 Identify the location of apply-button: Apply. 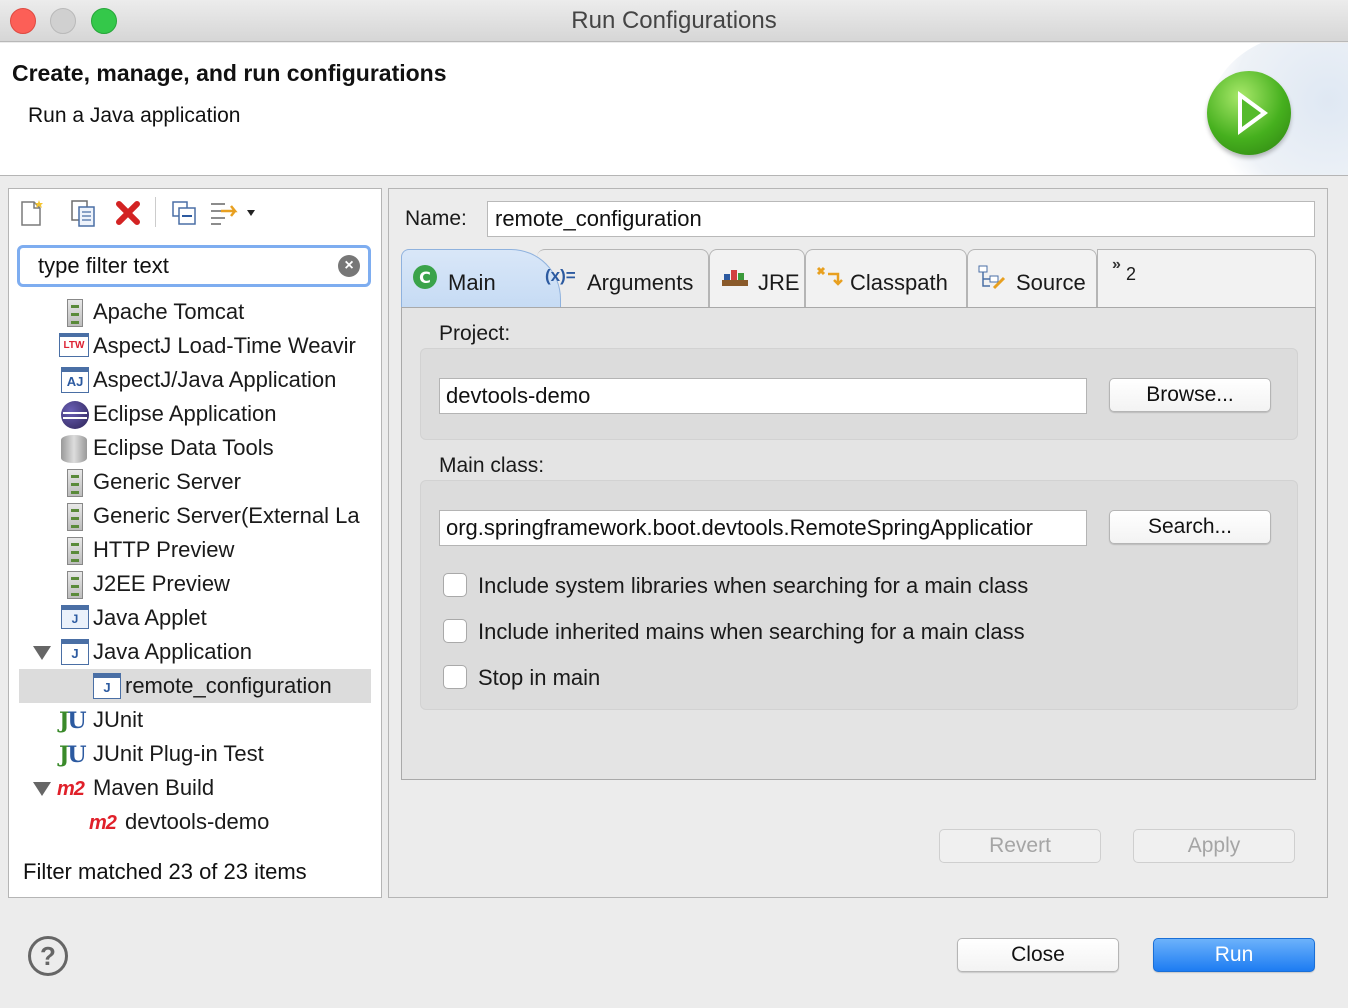
(1214, 846).